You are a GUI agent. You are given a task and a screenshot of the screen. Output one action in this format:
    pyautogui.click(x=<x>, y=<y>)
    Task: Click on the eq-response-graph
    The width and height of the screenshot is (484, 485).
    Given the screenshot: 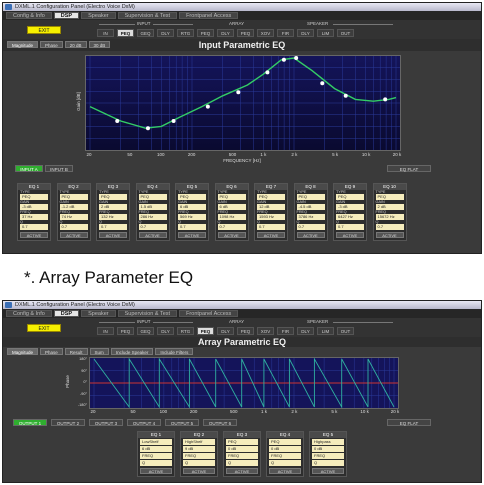 What is the action you would take?
    pyautogui.click(x=243, y=103)
    